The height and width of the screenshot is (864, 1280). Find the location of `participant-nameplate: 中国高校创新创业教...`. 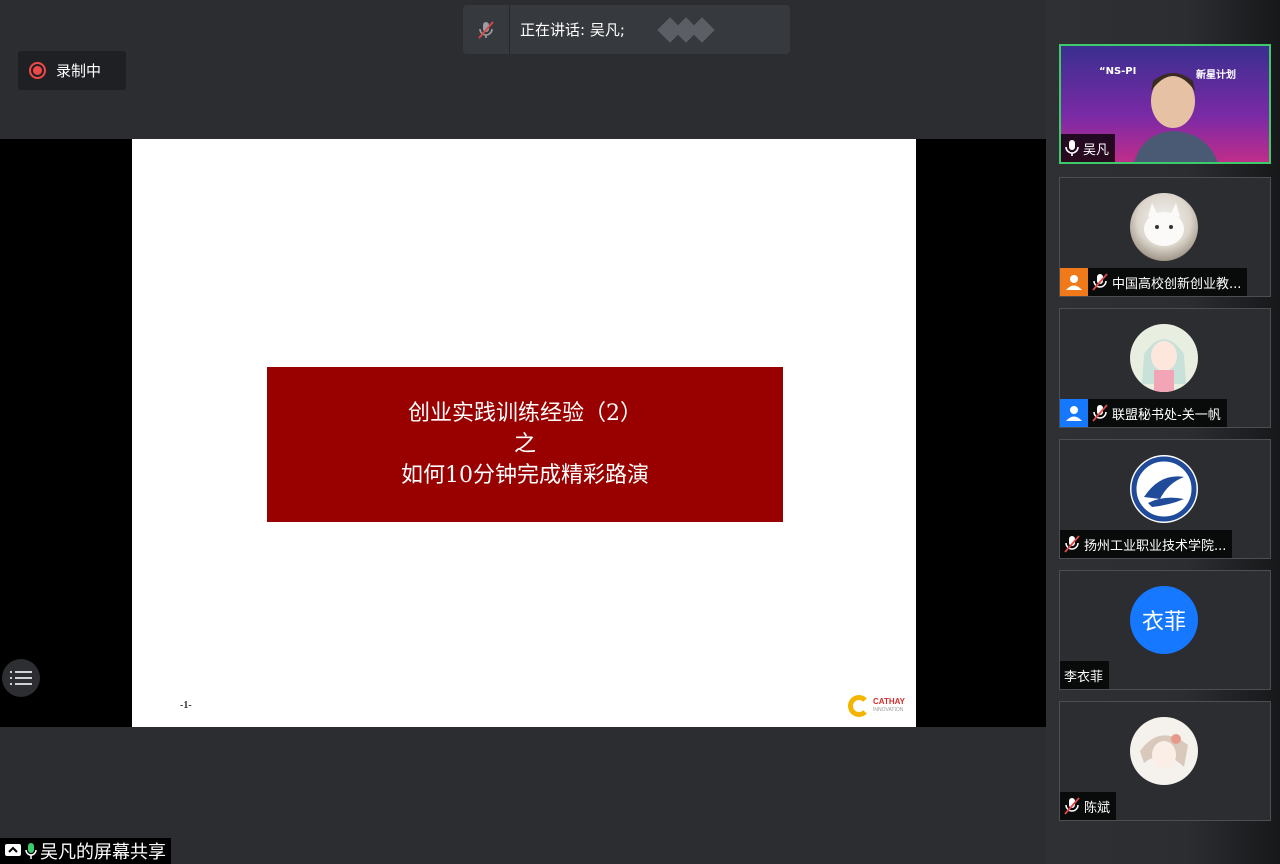

participant-nameplate: 中国高校创新创业教... is located at coordinates (1154, 282).